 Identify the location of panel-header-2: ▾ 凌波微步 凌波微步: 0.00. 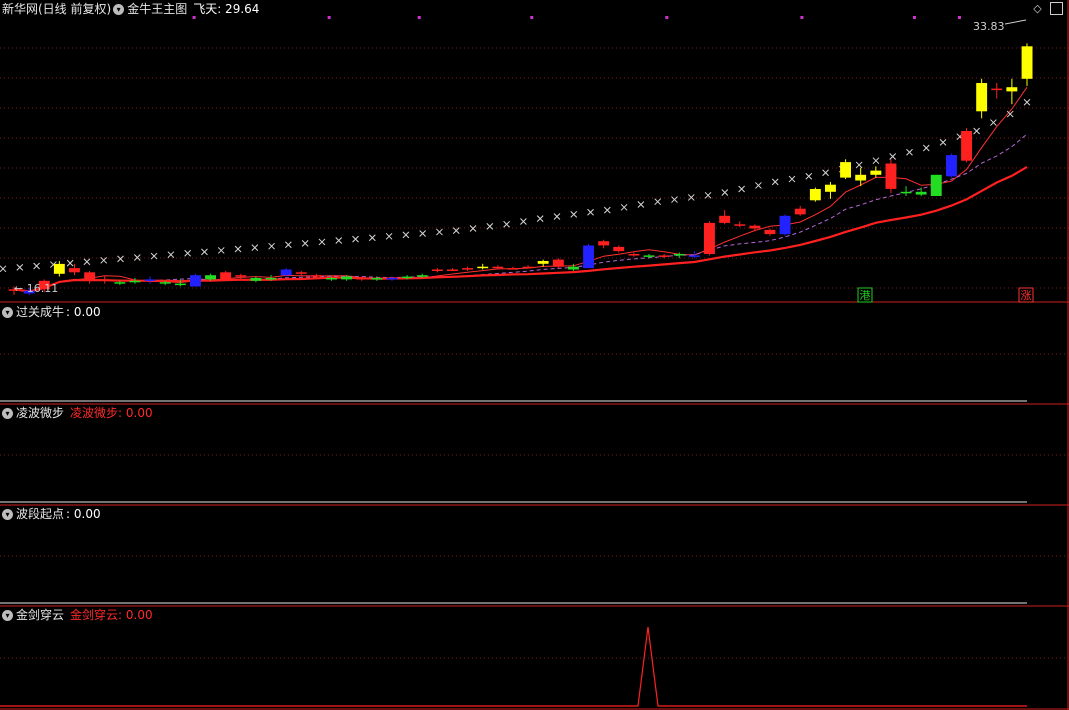
(76, 413).